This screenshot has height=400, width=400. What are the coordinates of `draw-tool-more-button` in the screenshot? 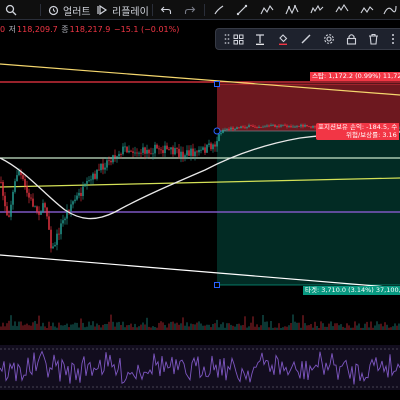 It's located at (390, 10).